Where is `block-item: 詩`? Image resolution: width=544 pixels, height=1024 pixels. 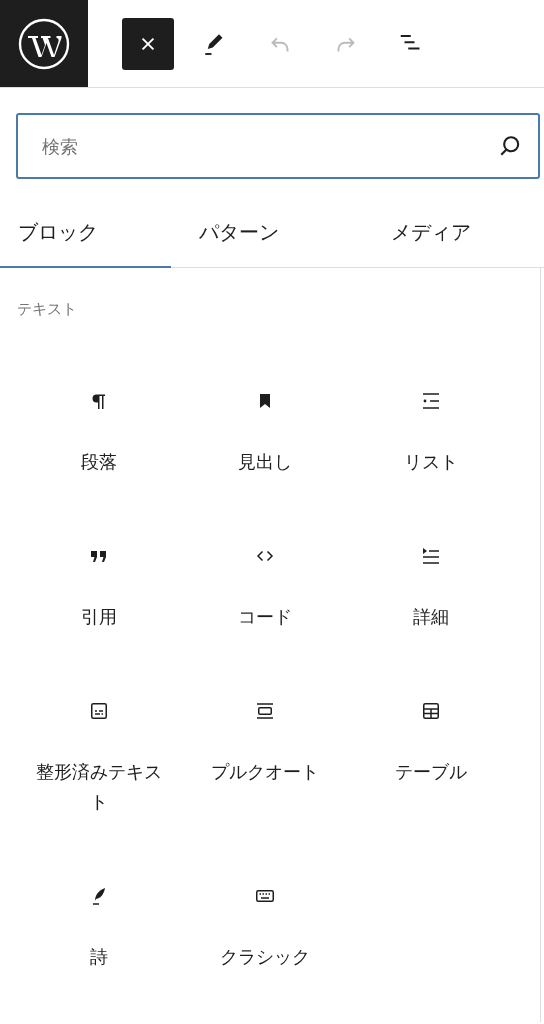
block-item: 詩 is located at coordinates (99, 938).